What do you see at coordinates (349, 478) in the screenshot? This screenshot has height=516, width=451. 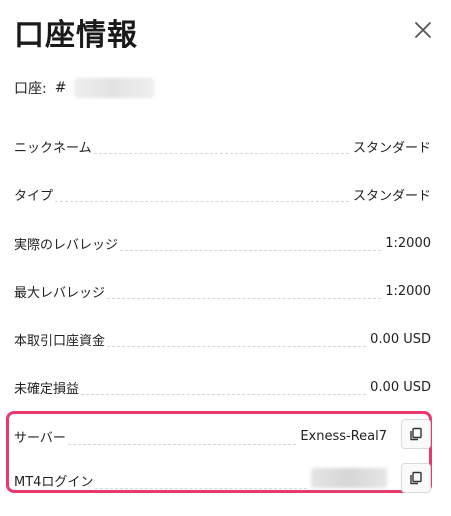 I see `login-value-redacted` at bounding box center [349, 478].